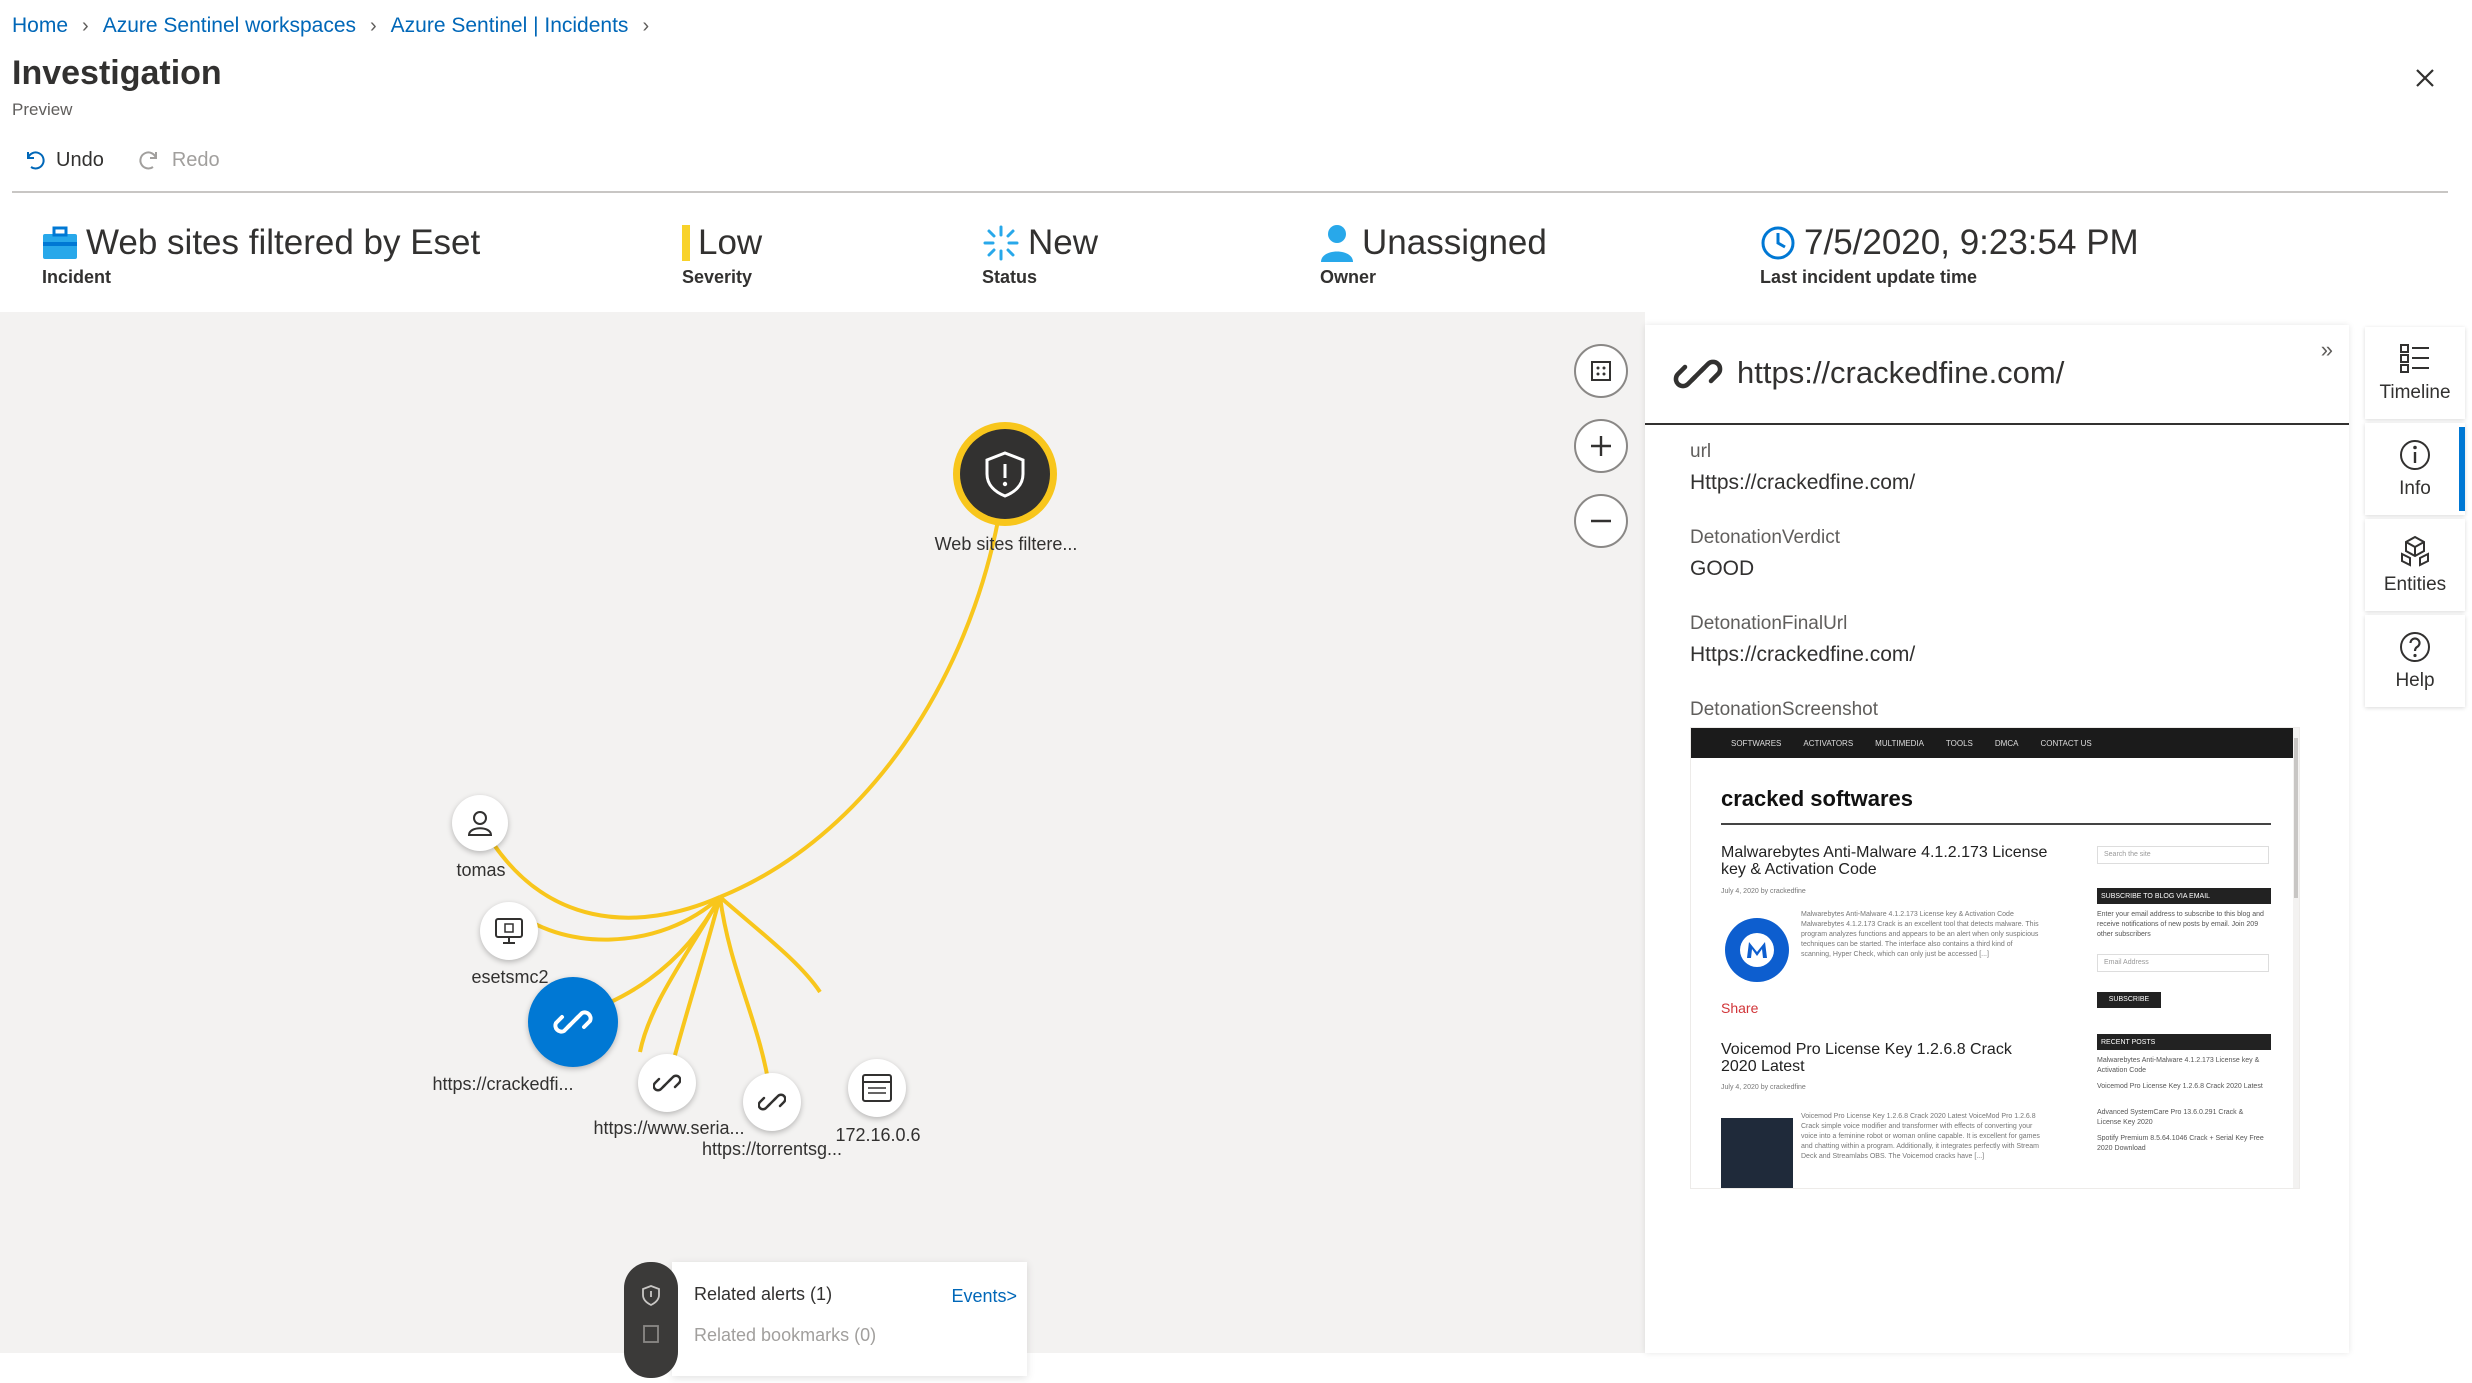 The height and width of the screenshot is (1383, 2472). I want to click on undo-button: Undo, so click(63, 160).